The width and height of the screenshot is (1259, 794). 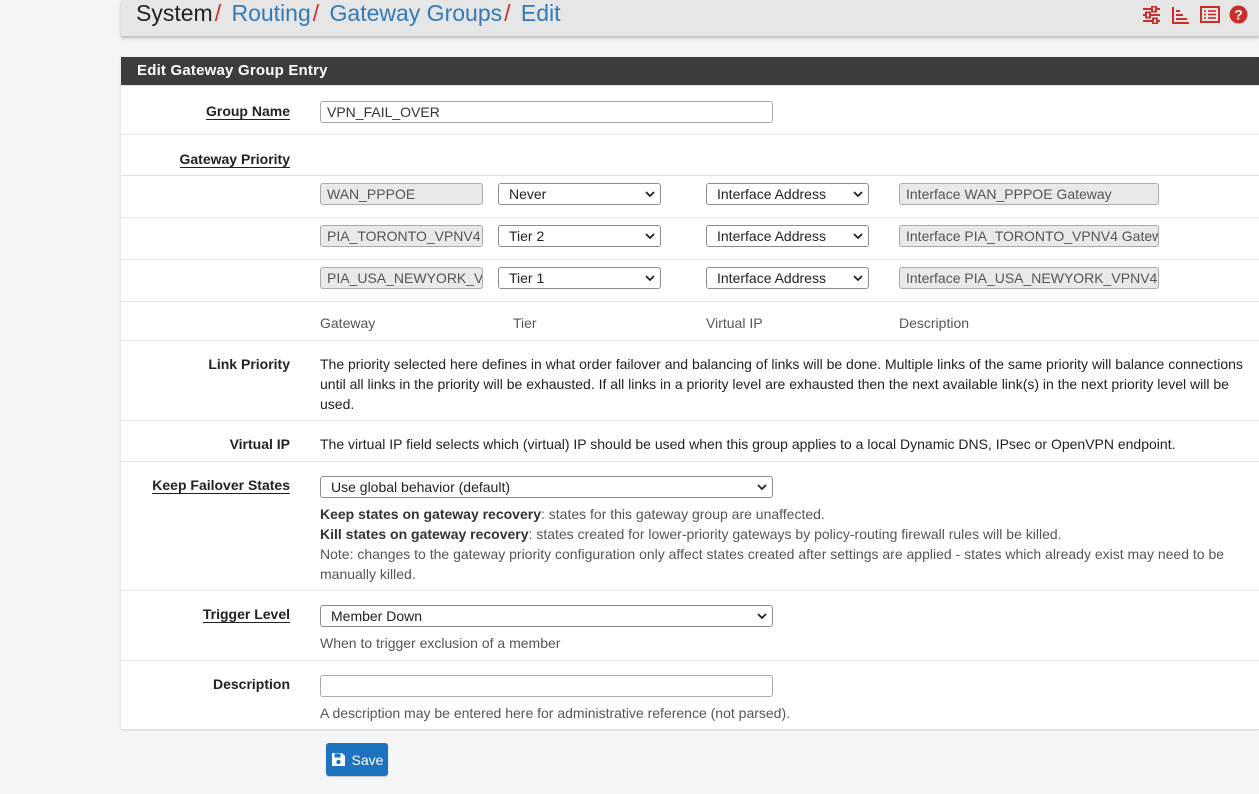 I want to click on group-name-label: Group Name, so click(x=247, y=111).